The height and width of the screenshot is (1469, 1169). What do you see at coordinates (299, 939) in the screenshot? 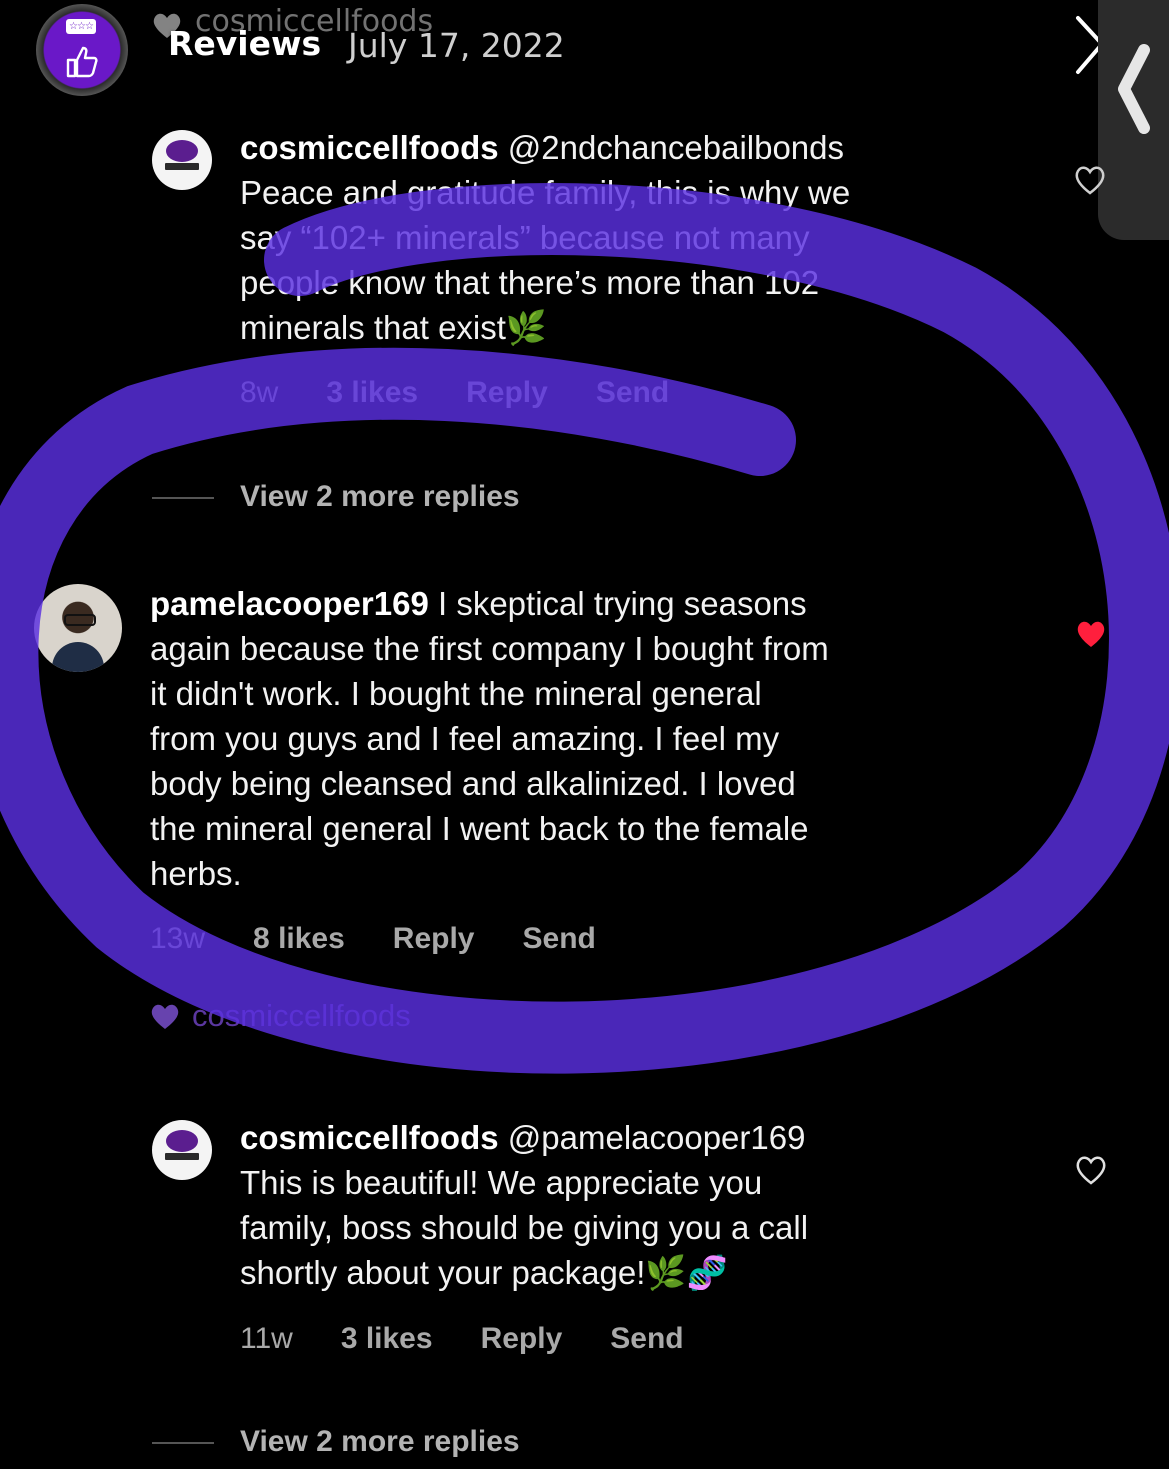
I see `likes-count: 8 likes` at bounding box center [299, 939].